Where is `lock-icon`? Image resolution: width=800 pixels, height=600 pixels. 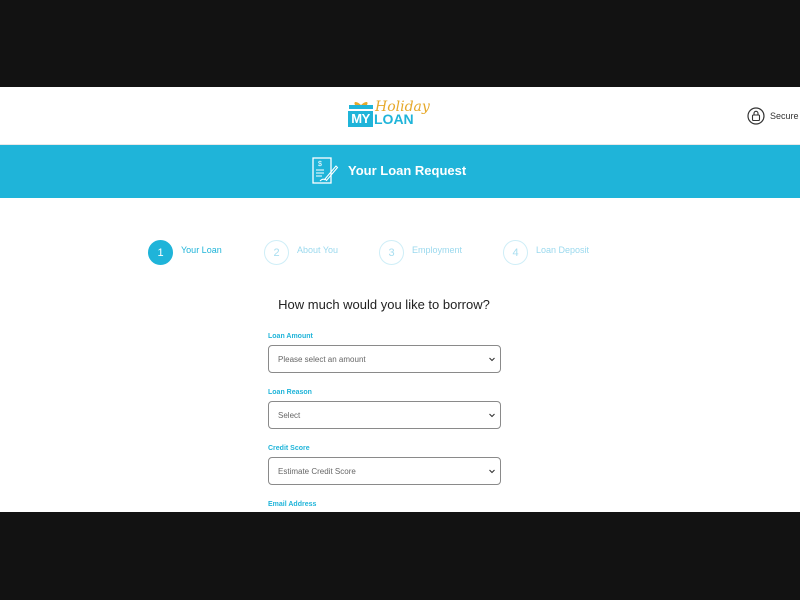 lock-icon is located at coordinates (756, 116).